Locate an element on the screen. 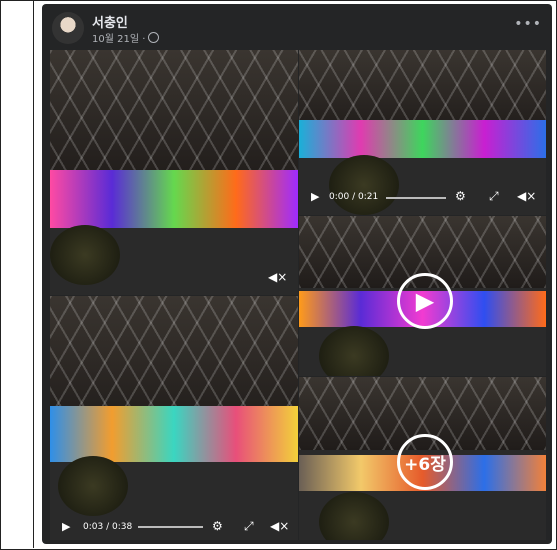 The width and height of the screenshot is (557, 550). video-tile-2: ▶ is located at coordinates (422, 296).